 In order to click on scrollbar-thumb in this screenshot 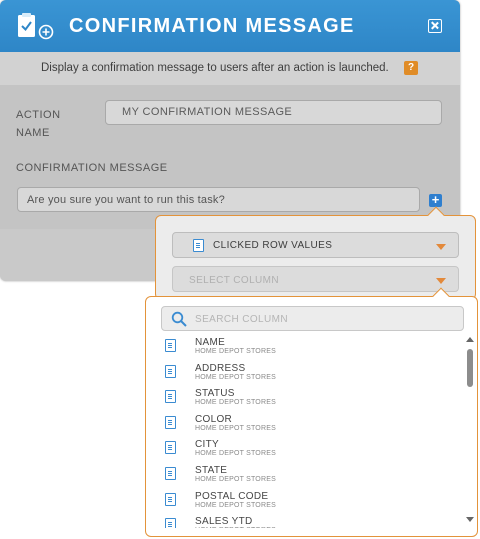, I will do `click(470, 368)`.